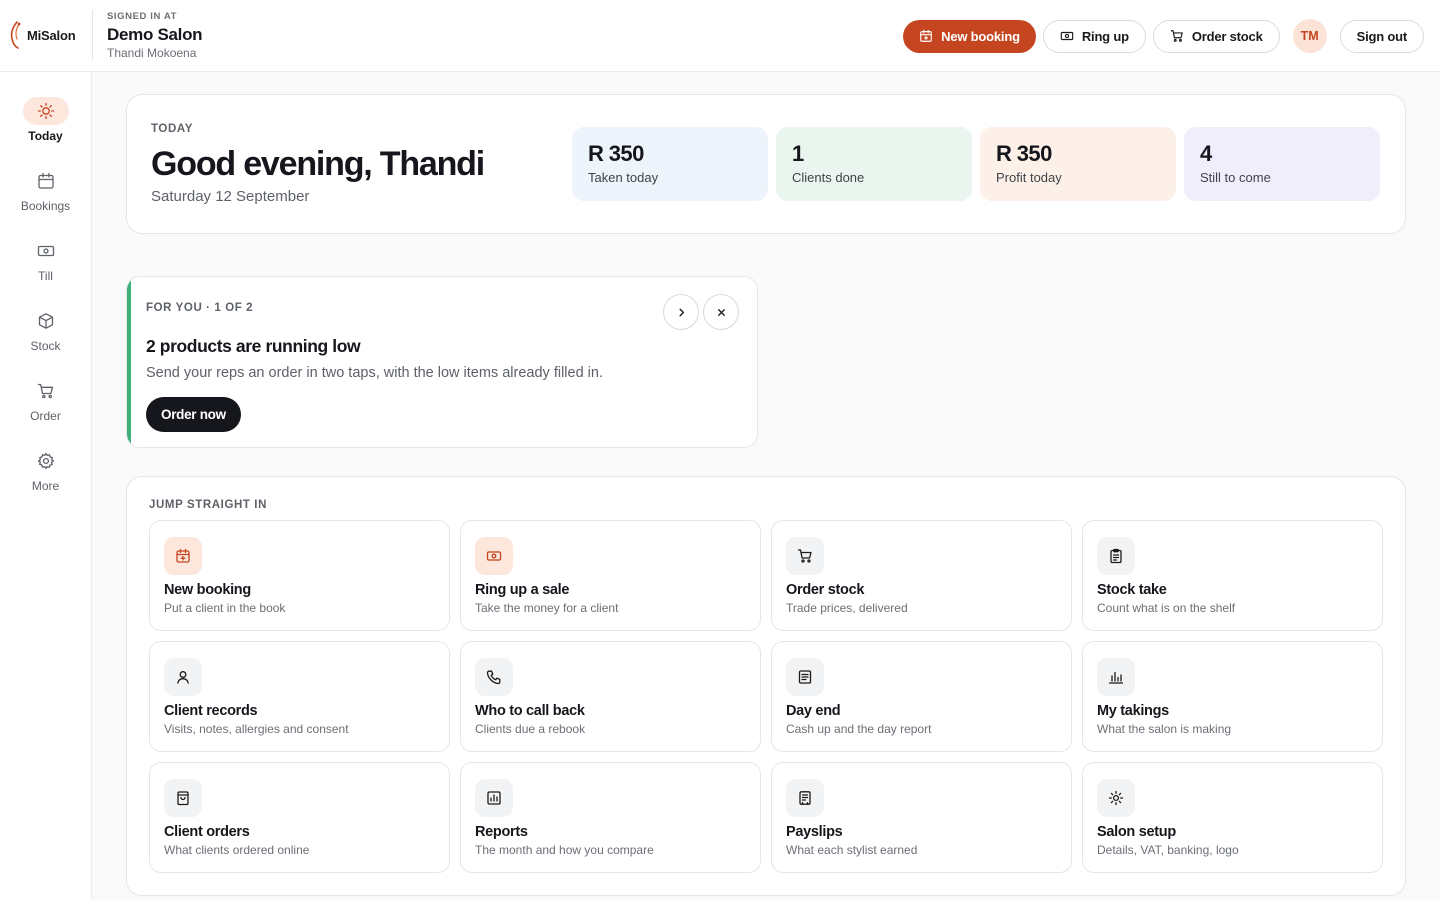 The width and height of the screenshot is (1440, 900). What do you see at coordinates (211, 711) in the screenshot?
I see `tile-title: Client records` at bounding box center [211, 711].